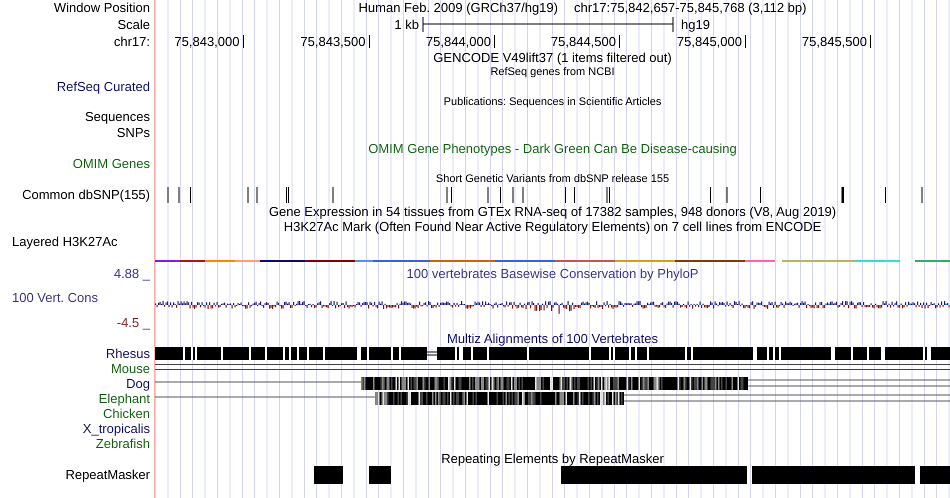 The width and height of the screenshot is (950, 498). What do you see at coordinates (552, 458) in the screenshot?
I see `track-title: Repeating Elements by RepeatMasker` at bounding box center [552, 458].